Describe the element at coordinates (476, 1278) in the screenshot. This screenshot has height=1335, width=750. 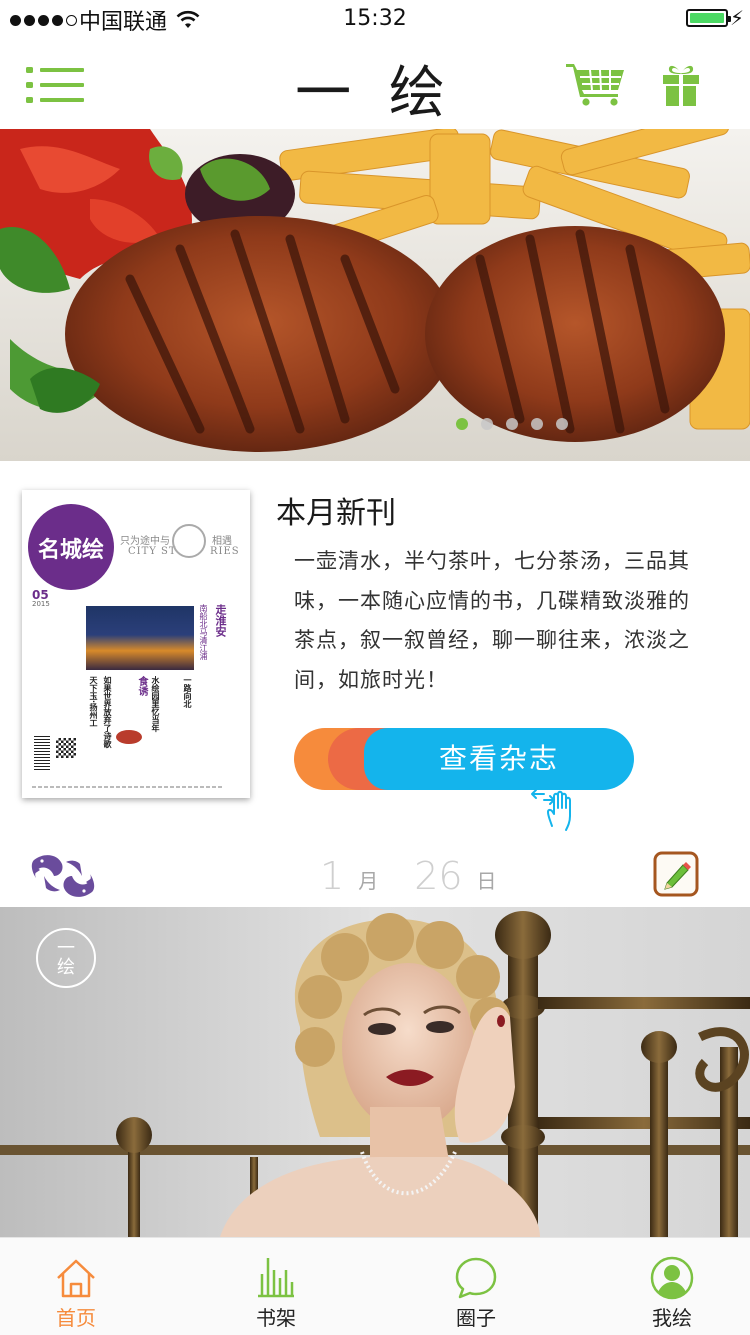
I see `chat-bubble-icon` at that location.